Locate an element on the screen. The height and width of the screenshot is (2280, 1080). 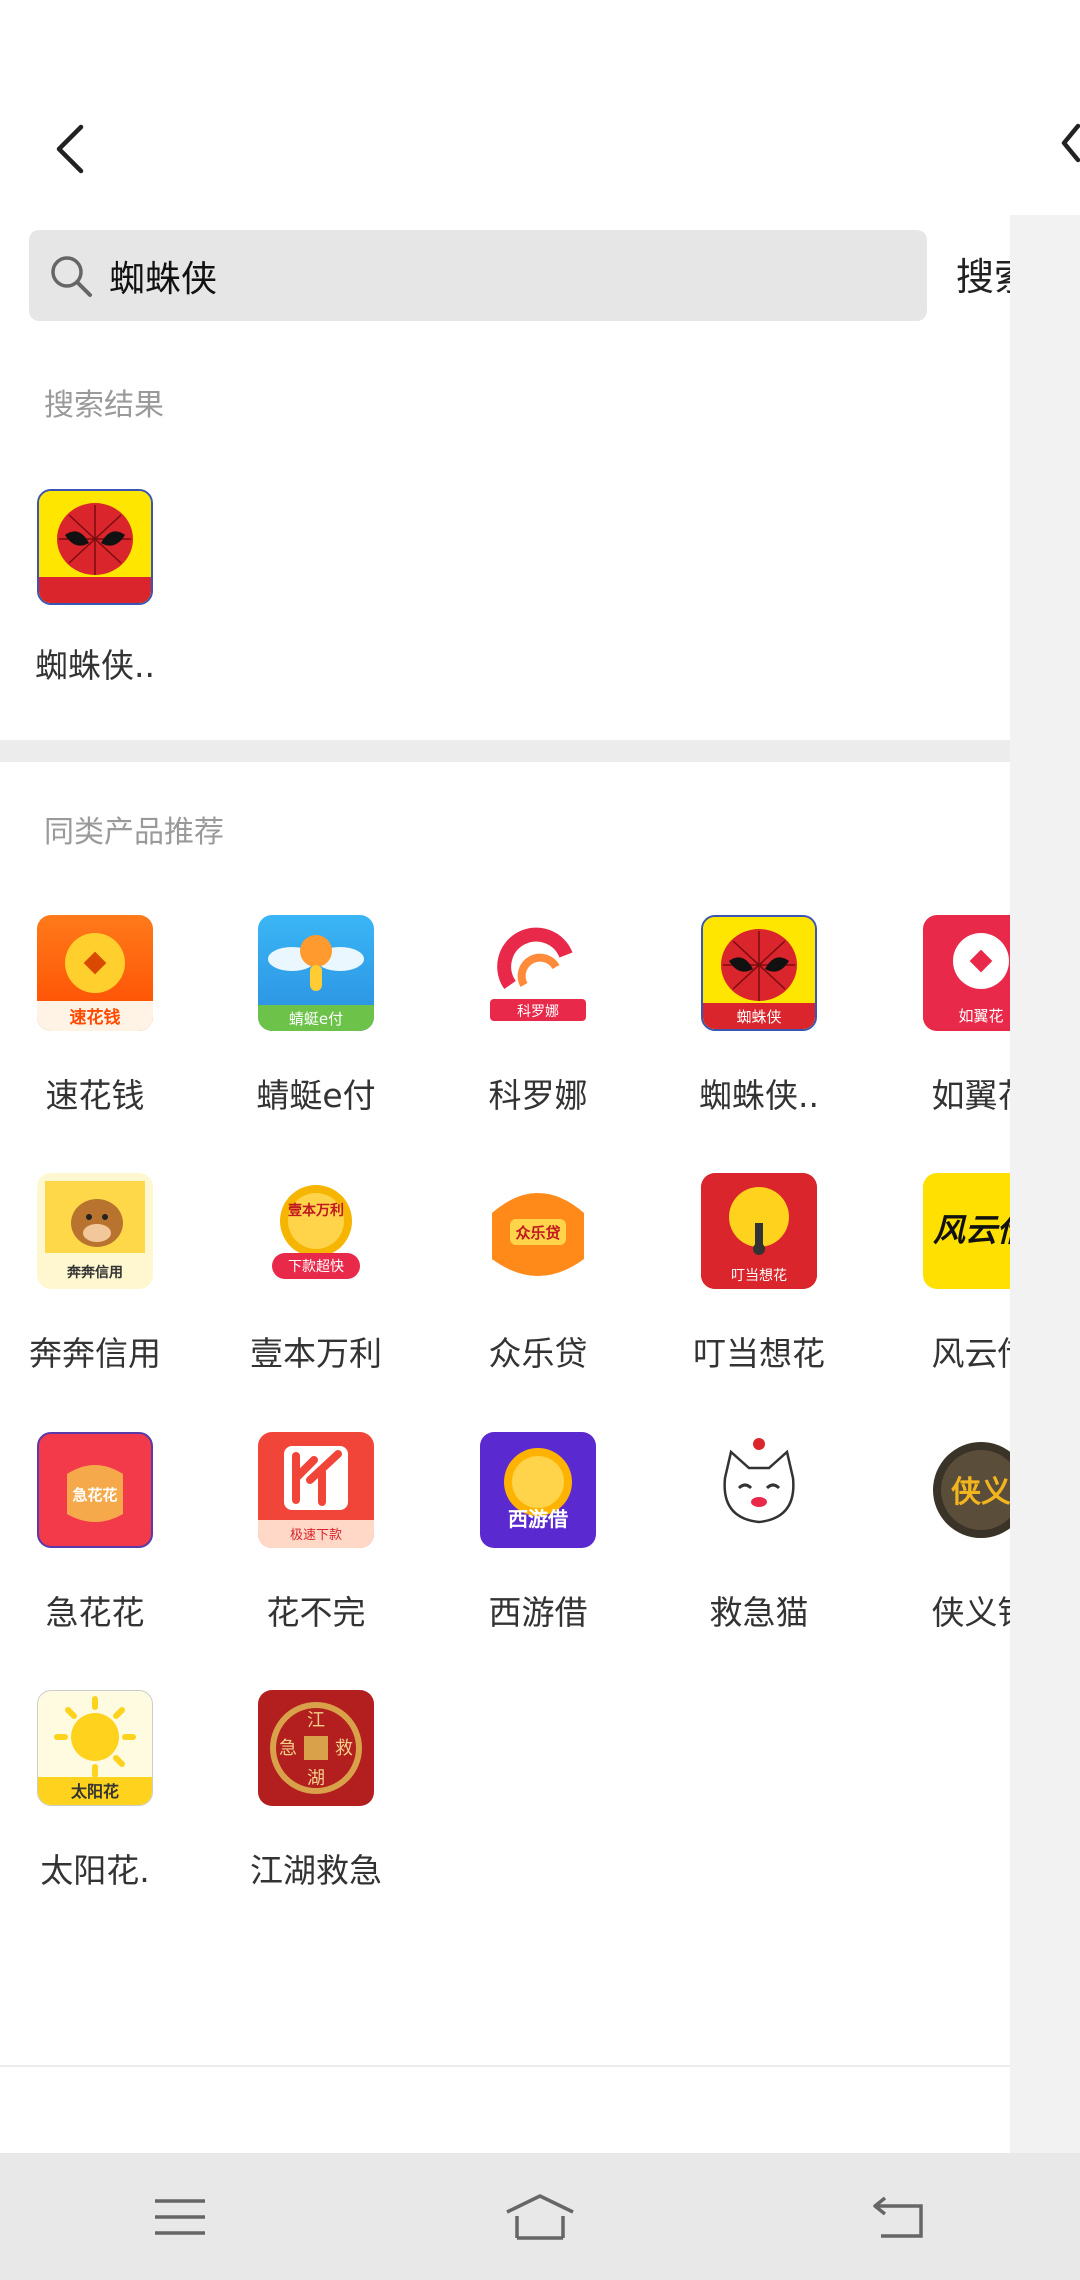
menu-button is located at coordinates (180, 2217).